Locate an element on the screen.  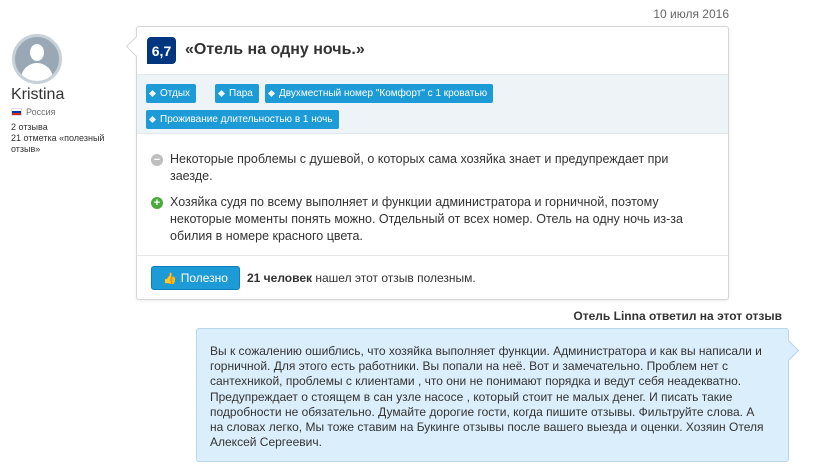
tag-item: Проживание длительностью в 1 ночь is located at coordinates (242, 119).